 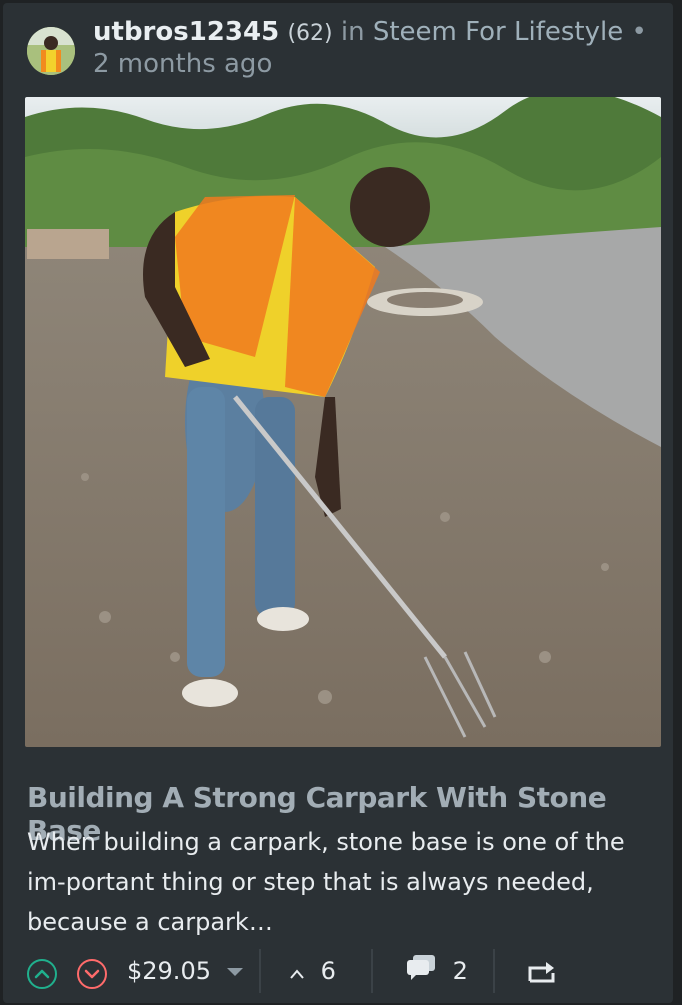 I want to click on upvote-icon, so click(x=42, y=974).